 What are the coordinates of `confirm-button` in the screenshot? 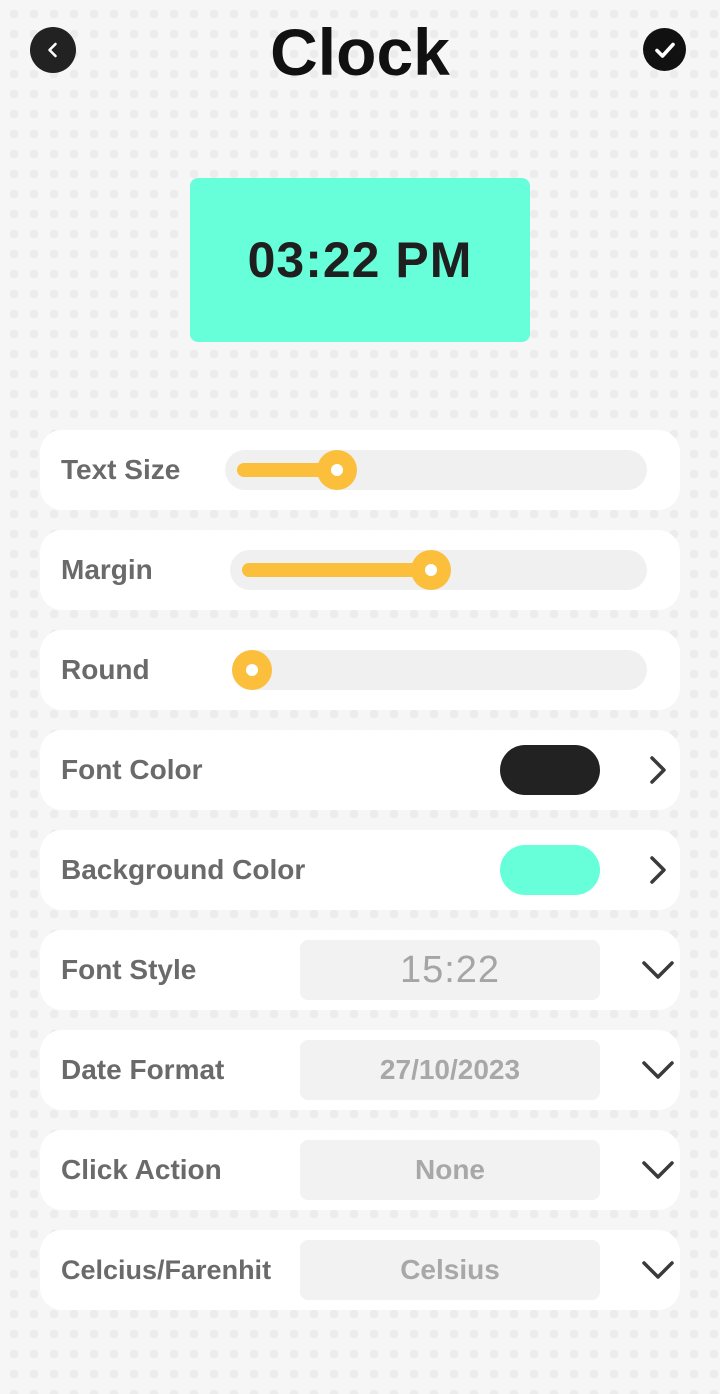 It's located at (664, 49).